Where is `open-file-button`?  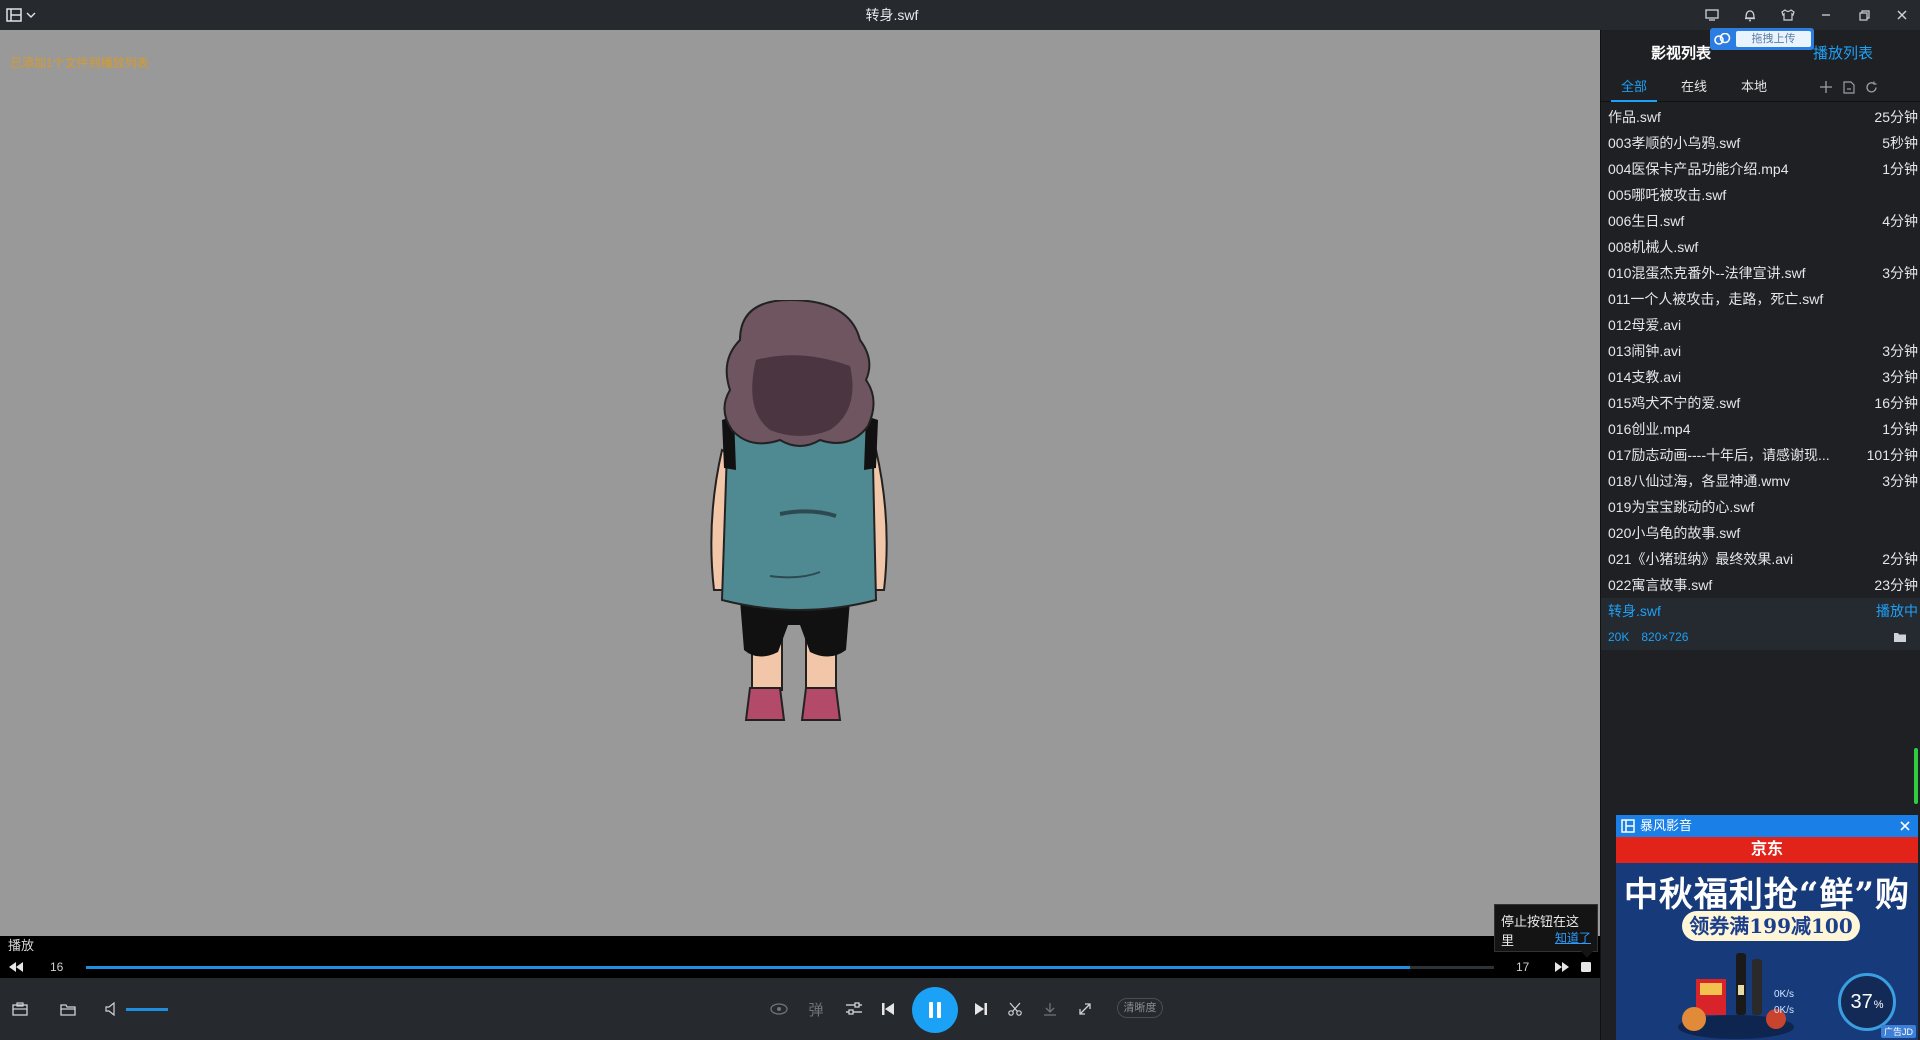 open-file-button is located at coordinates (68, 1009).